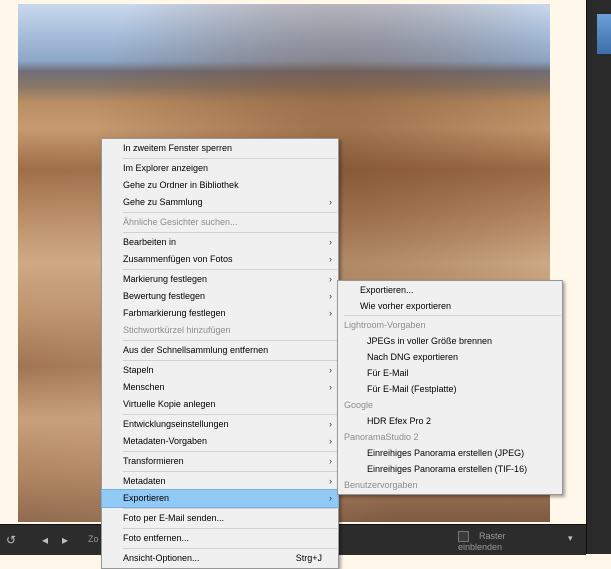  I want to click on menu-item-label: Stapeln, so click(138, 370).